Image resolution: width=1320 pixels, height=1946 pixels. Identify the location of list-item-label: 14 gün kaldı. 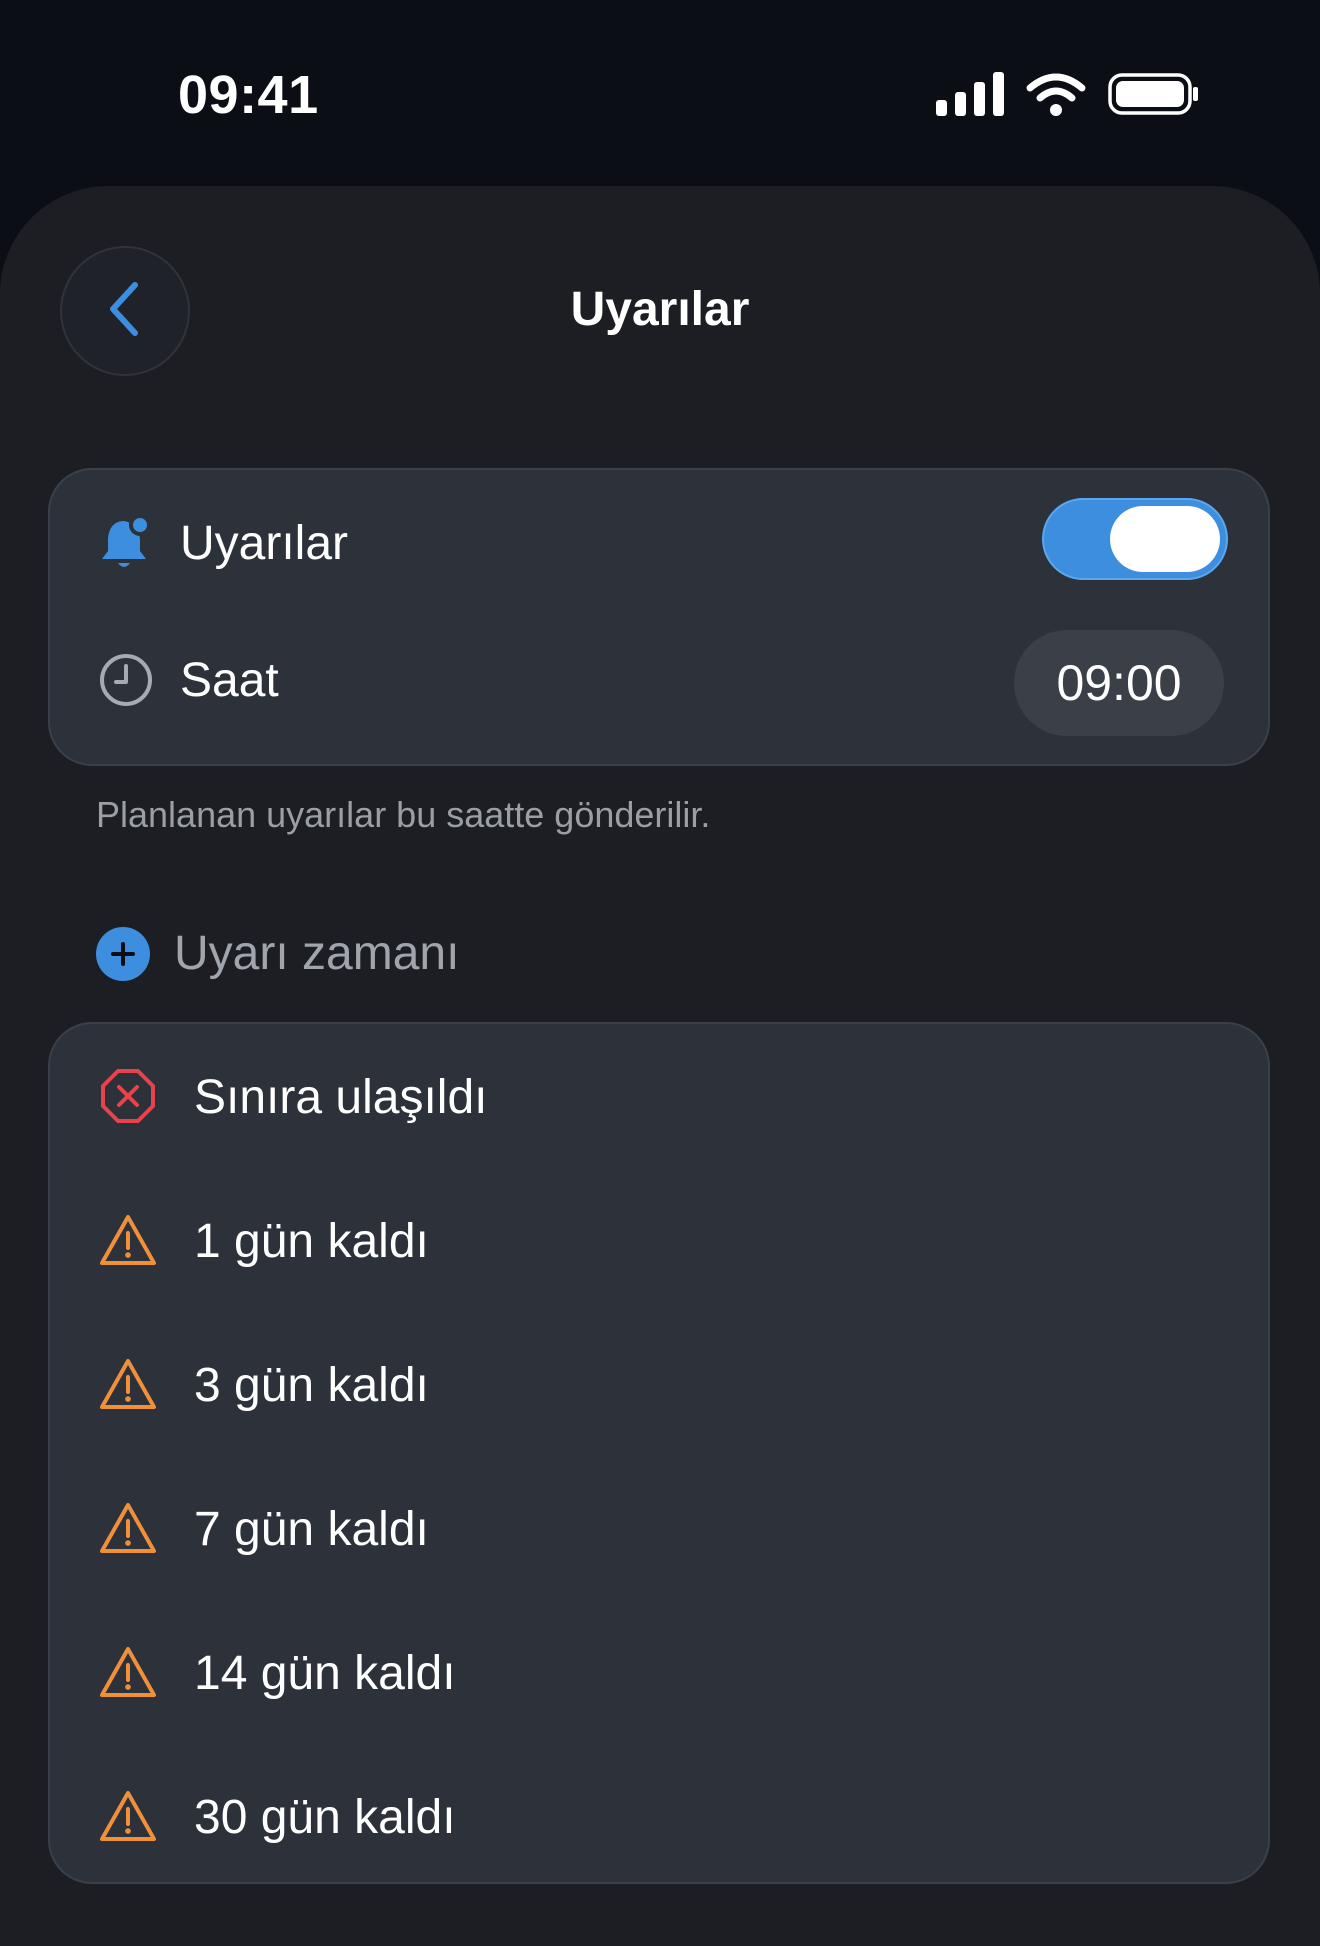
(325, 1673).